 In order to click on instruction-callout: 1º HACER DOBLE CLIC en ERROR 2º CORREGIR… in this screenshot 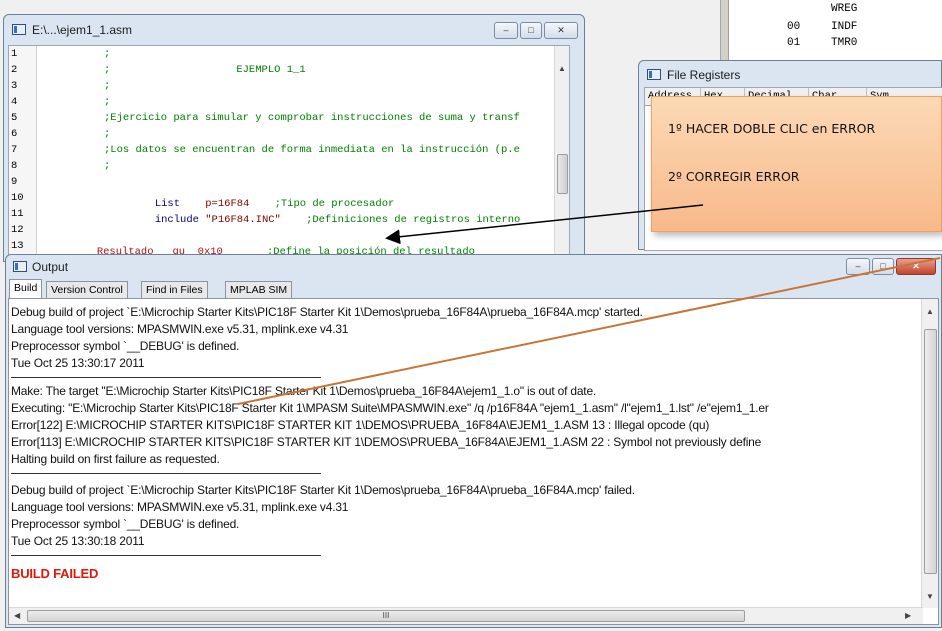, I will do `click(796, 164)`.